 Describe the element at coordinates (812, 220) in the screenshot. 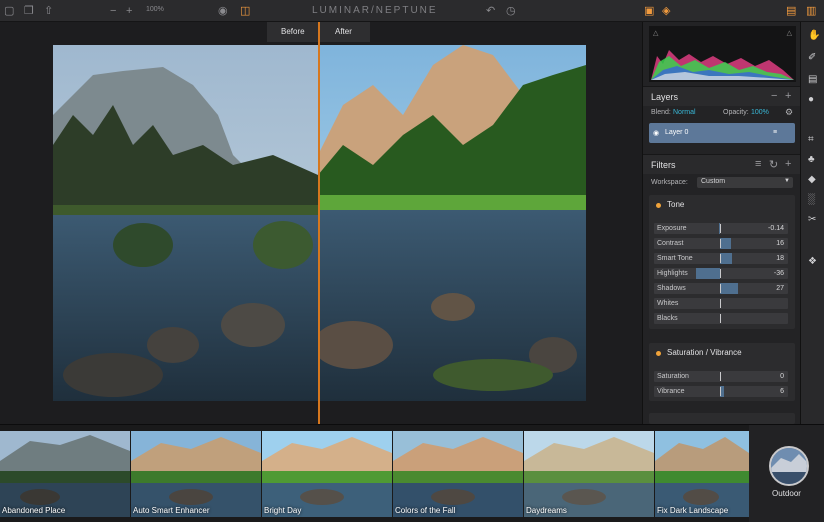

I see `transform-tool-icon: ✂` at that location.